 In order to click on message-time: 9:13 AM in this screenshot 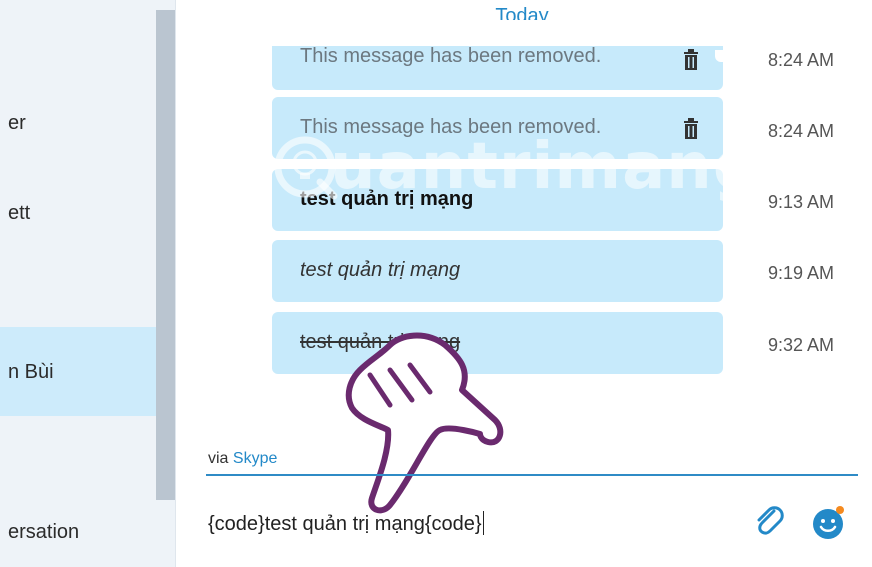, I will do `click(801, 202)`.